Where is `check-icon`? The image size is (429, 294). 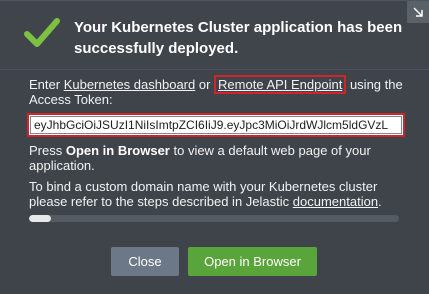 check-icon is located at coordinates (42, 32).